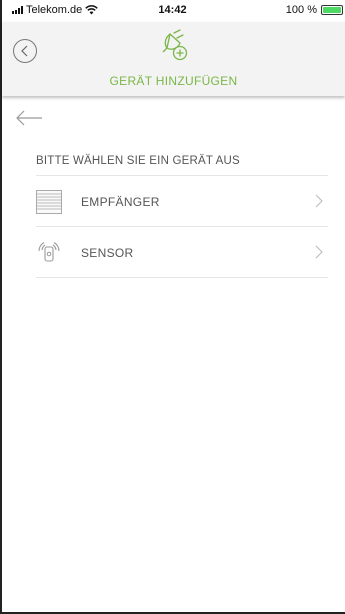 The width and height of the screenshot is (345, 614). What do you see at coordinates (138, 161) in the screenshot?
I see `section-title: BITTE WÄHLEN SIE EIN GERÄT AUS` at bounding box center [138, 161].